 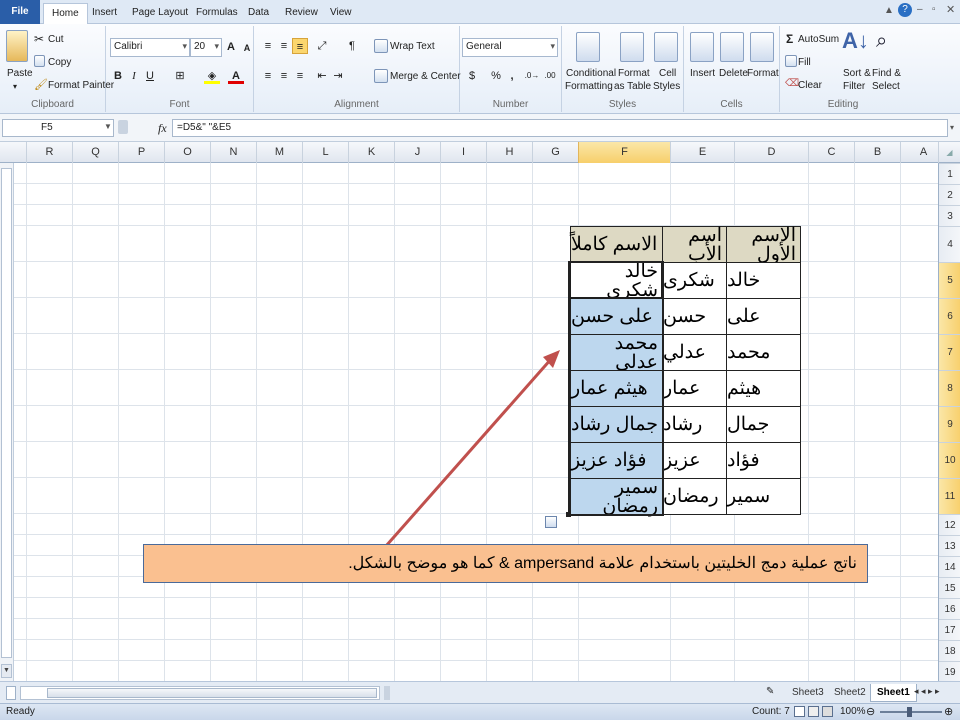 What do you see at coordinates (425, 76) in the screenshot?
I see `merge-center-button: Merge & Center` at bounding box center [425, 76].